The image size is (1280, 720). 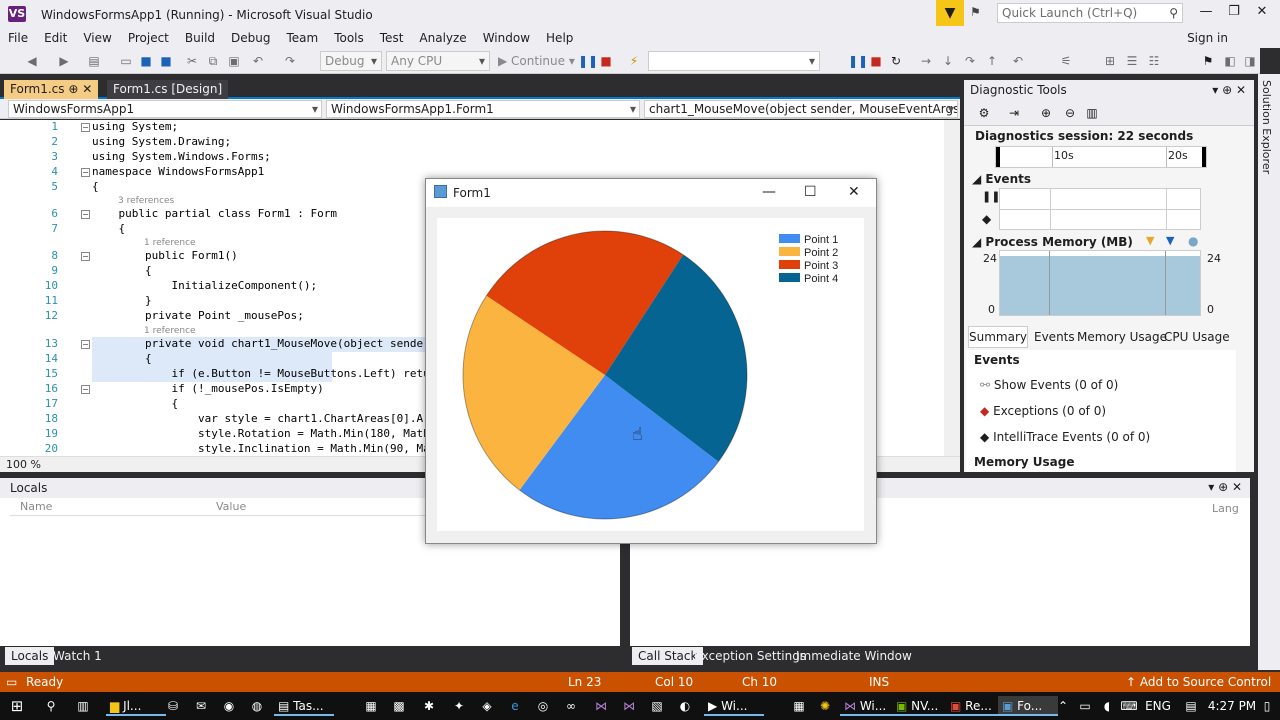 What do you see at coordinates (685, 706) in the screenshot?
I see `app-icon: ◐` at bounding box center [685, 706].